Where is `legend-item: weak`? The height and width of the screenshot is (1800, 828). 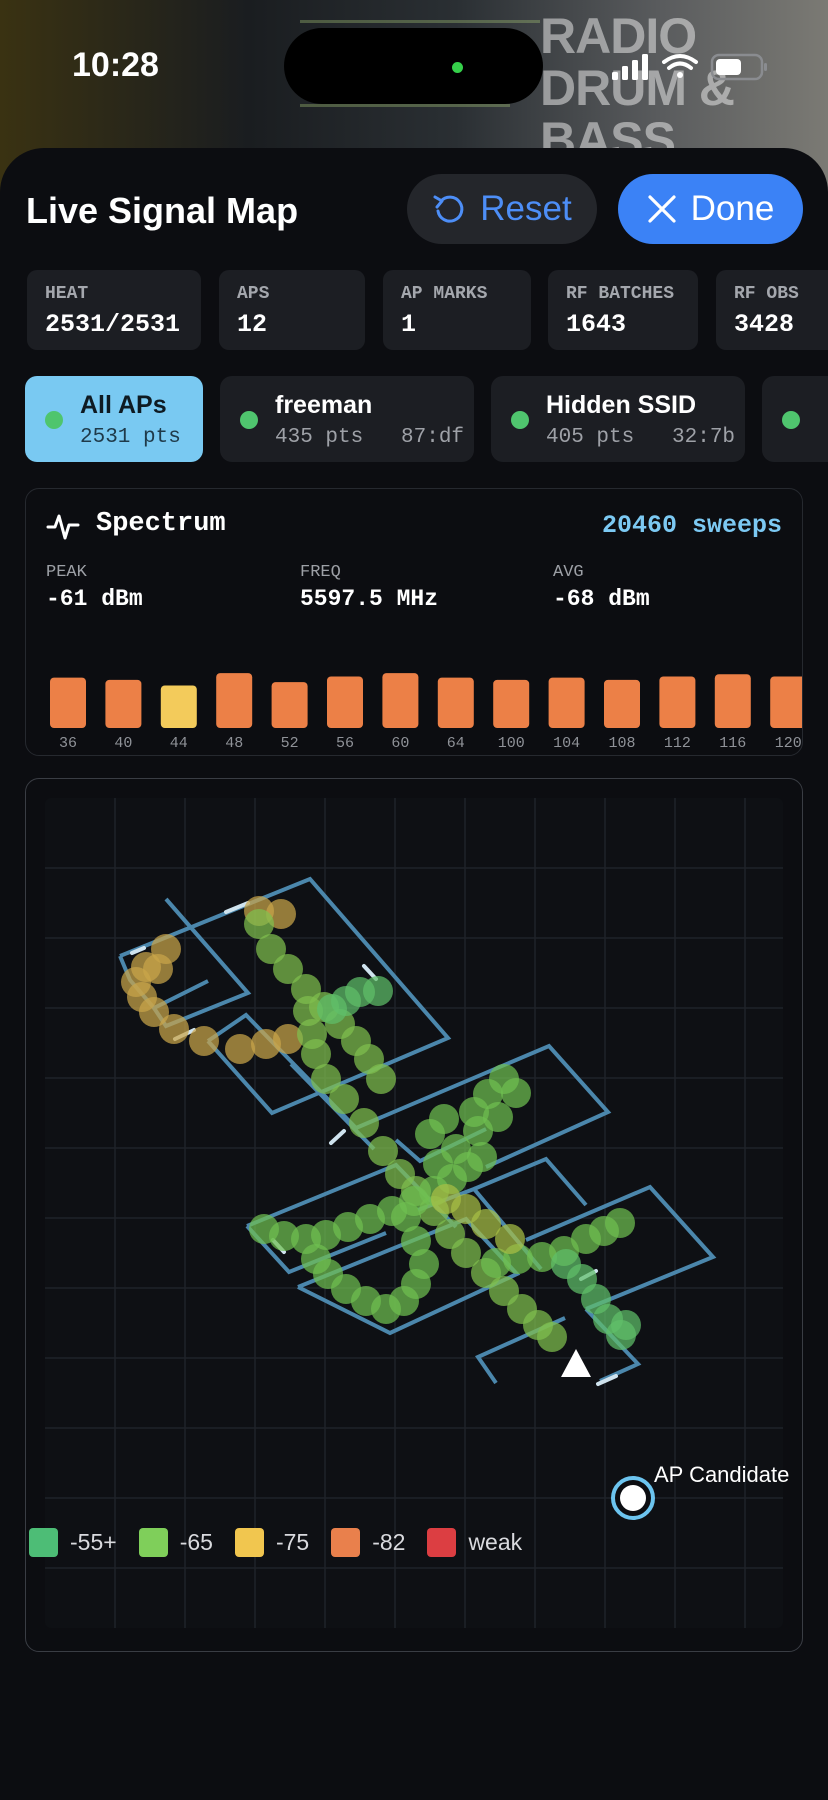
legend-item: weak is located at coordinates (474, 1542).